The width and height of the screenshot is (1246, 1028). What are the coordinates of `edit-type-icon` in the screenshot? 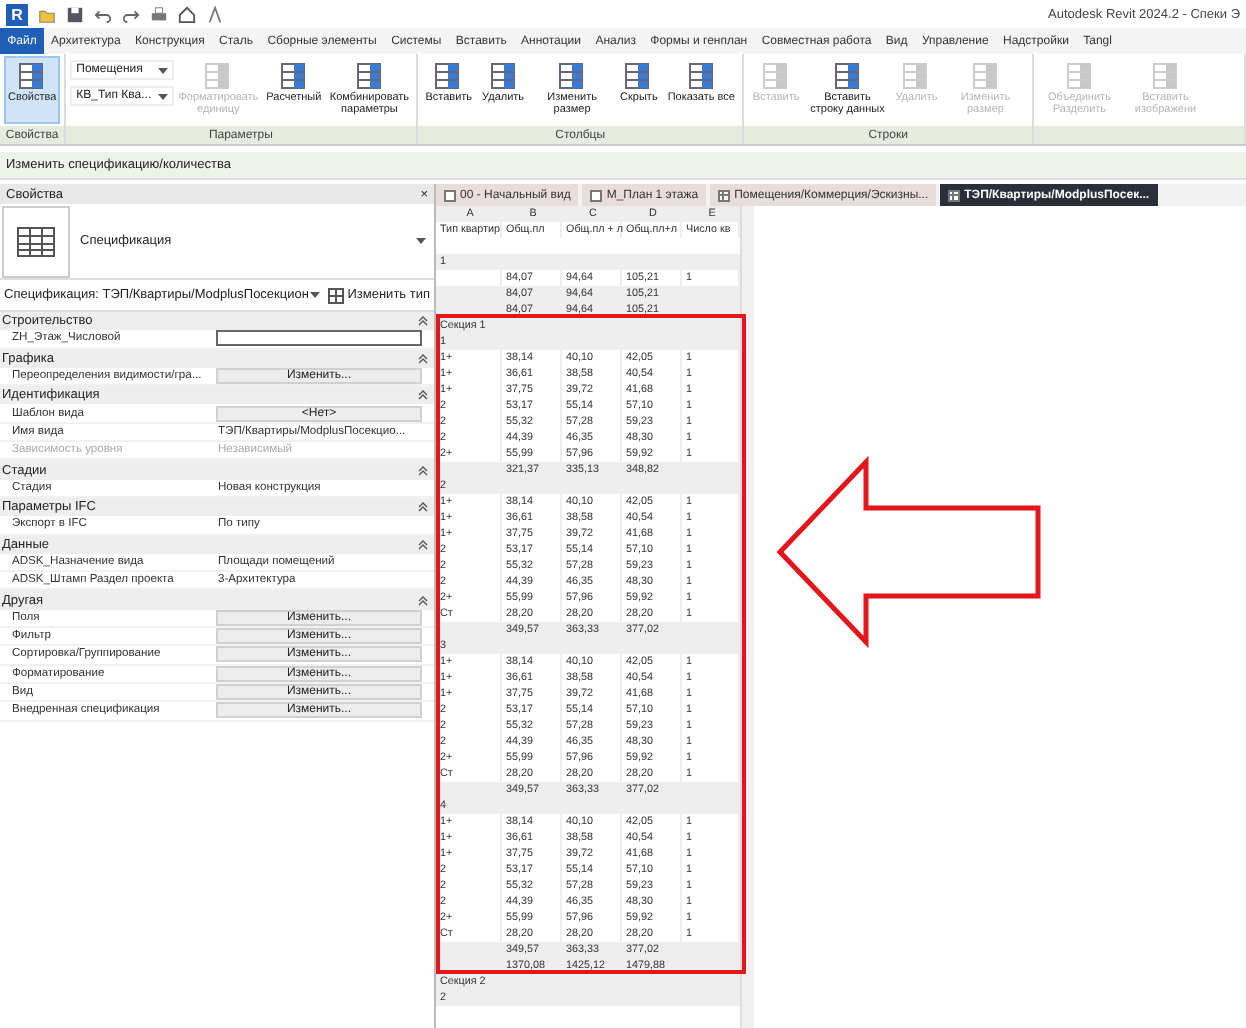 It's located at (335, 295).